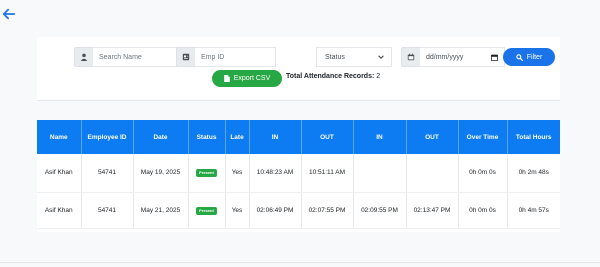 The width and height of the screenshot is (600, 267). I want to click on cell-out-2: 02:13:47 PM, so click(432, 210).